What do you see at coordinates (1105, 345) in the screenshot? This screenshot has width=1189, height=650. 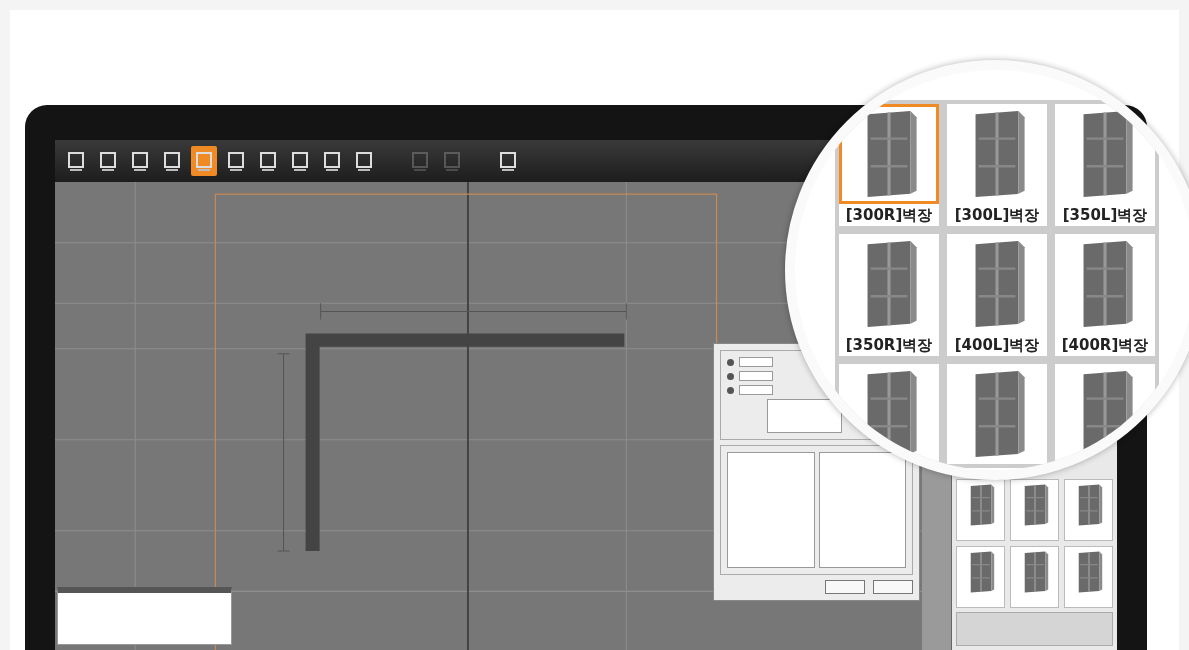 I see `cabinet-label: [400R]벽장` at bounding box center [1105, 345].